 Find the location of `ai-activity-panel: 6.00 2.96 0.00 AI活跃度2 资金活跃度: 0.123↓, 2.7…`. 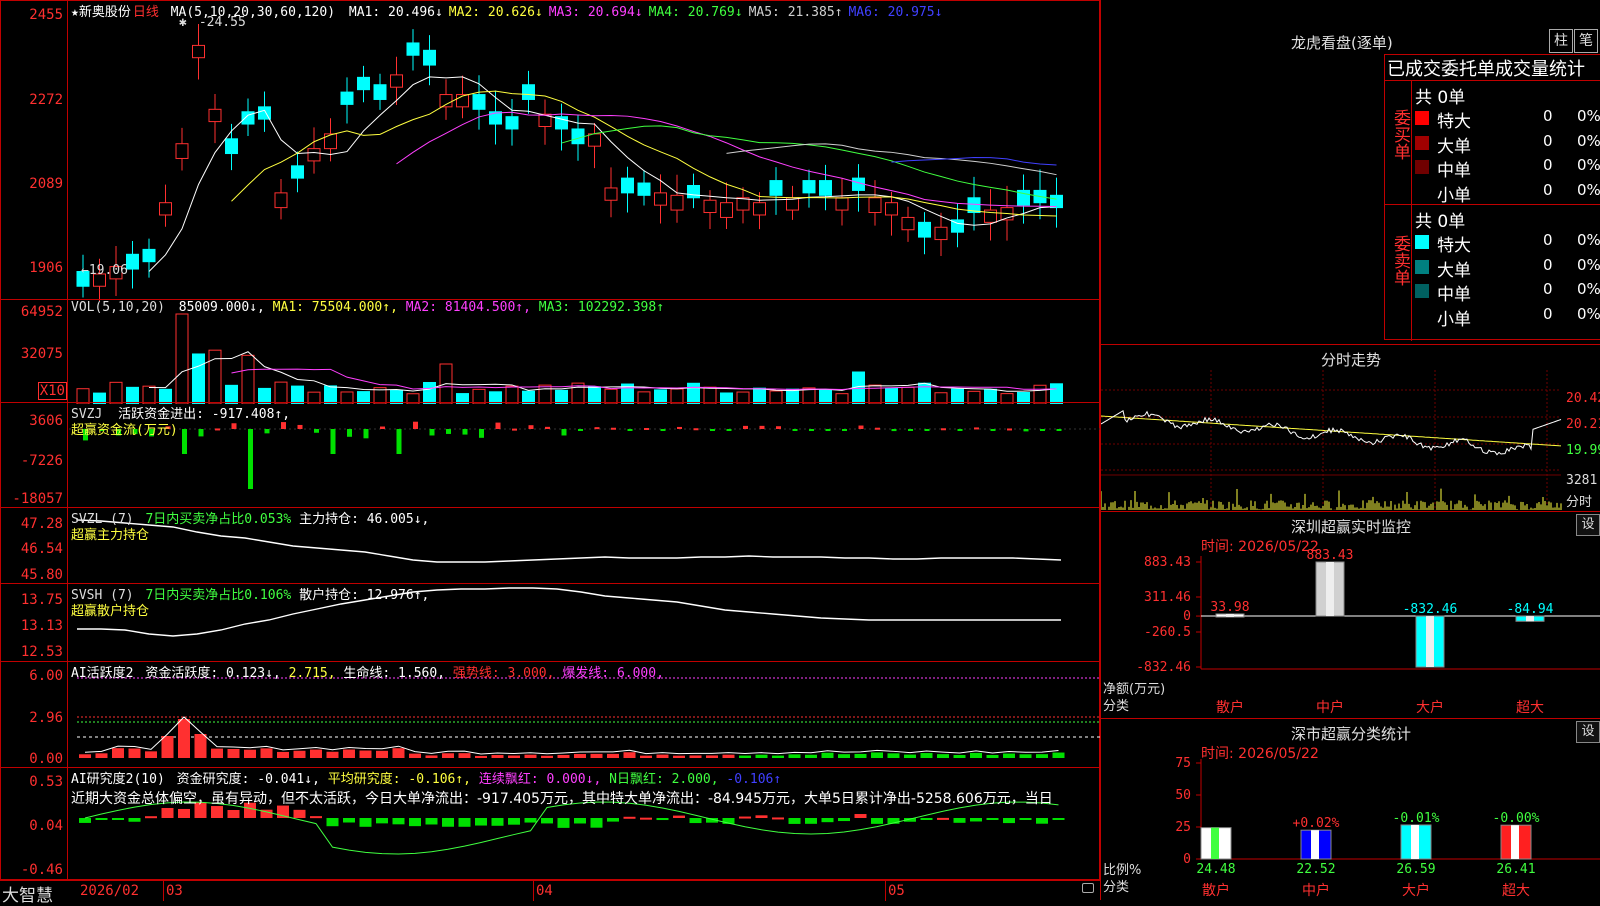

ai-activity-panel: 6.00 2.96 0.00 AI活跃度2 资金活跃度: 0.123↓, 2.7… is located at coordinates (550, 715).